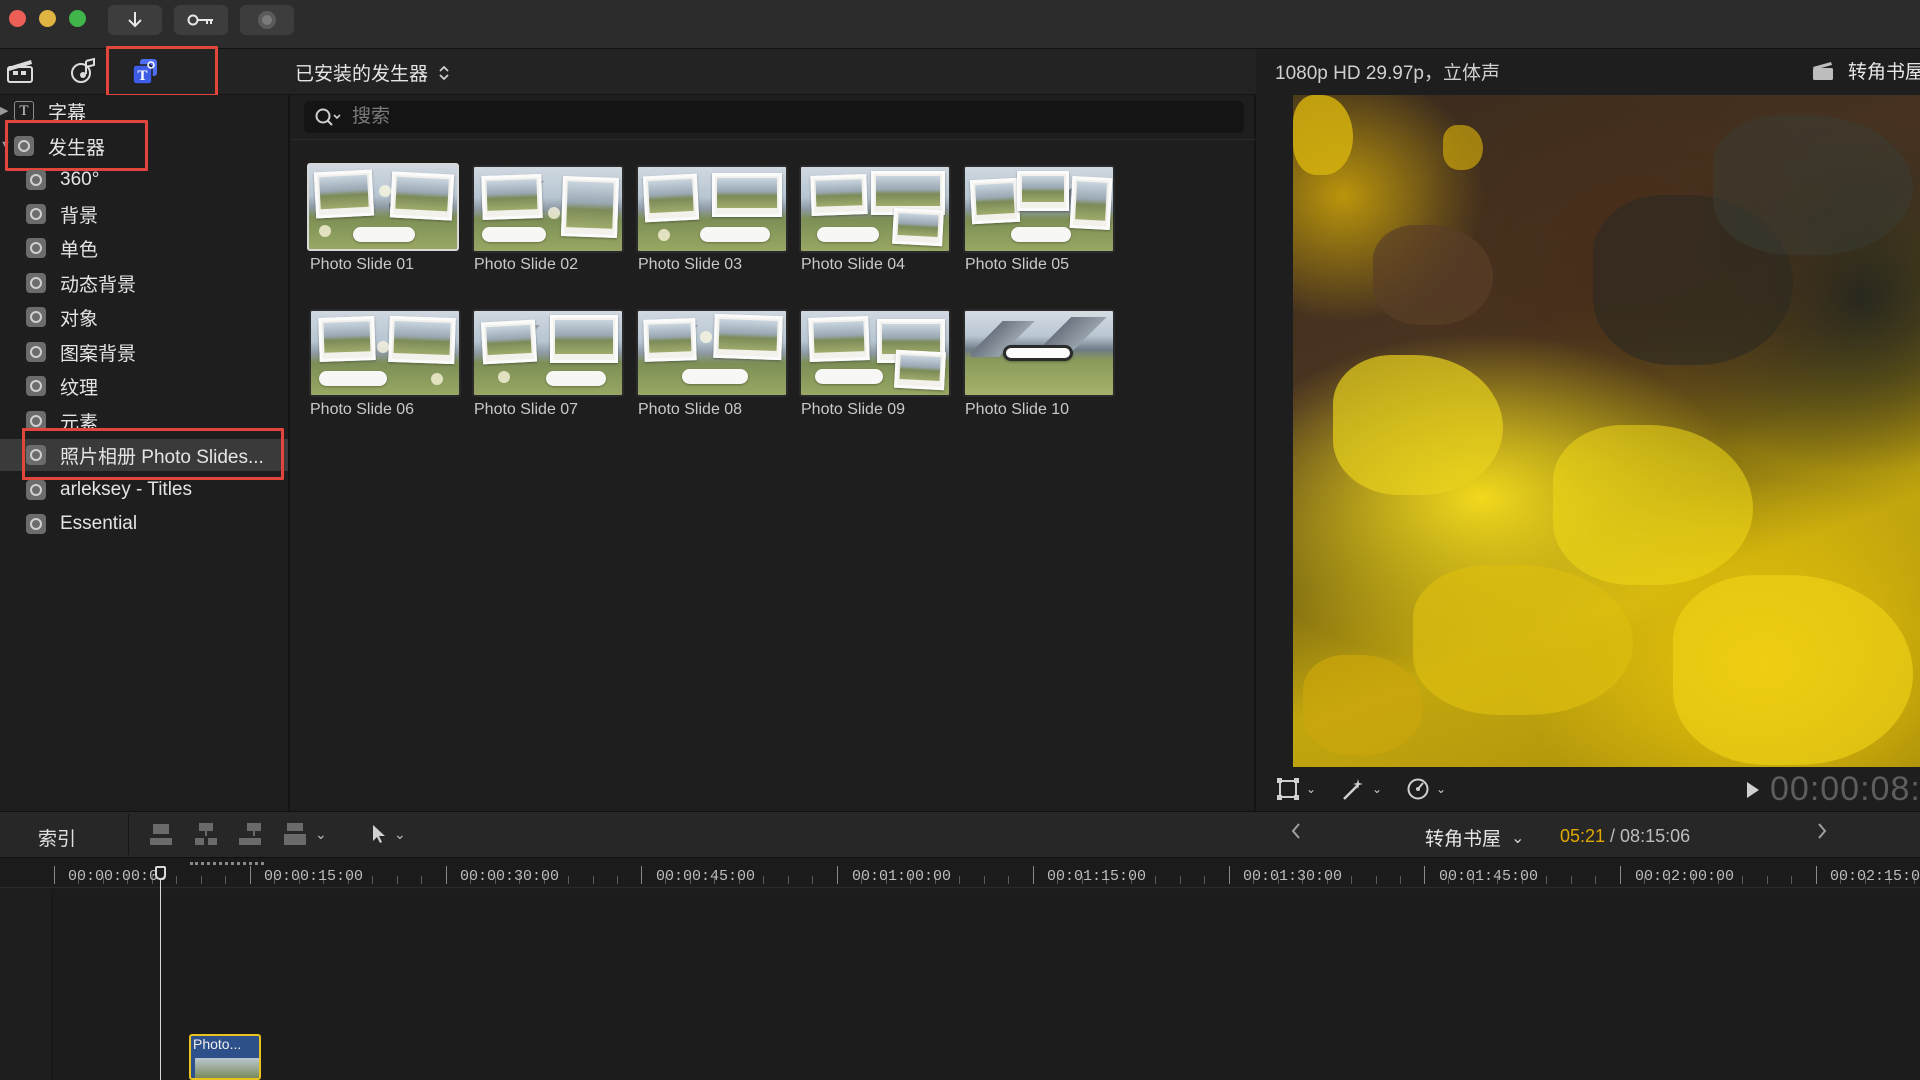 The image size is (1920, 1080). I want to click on enhance-menu-button: ⌄, so click(1361, 789).